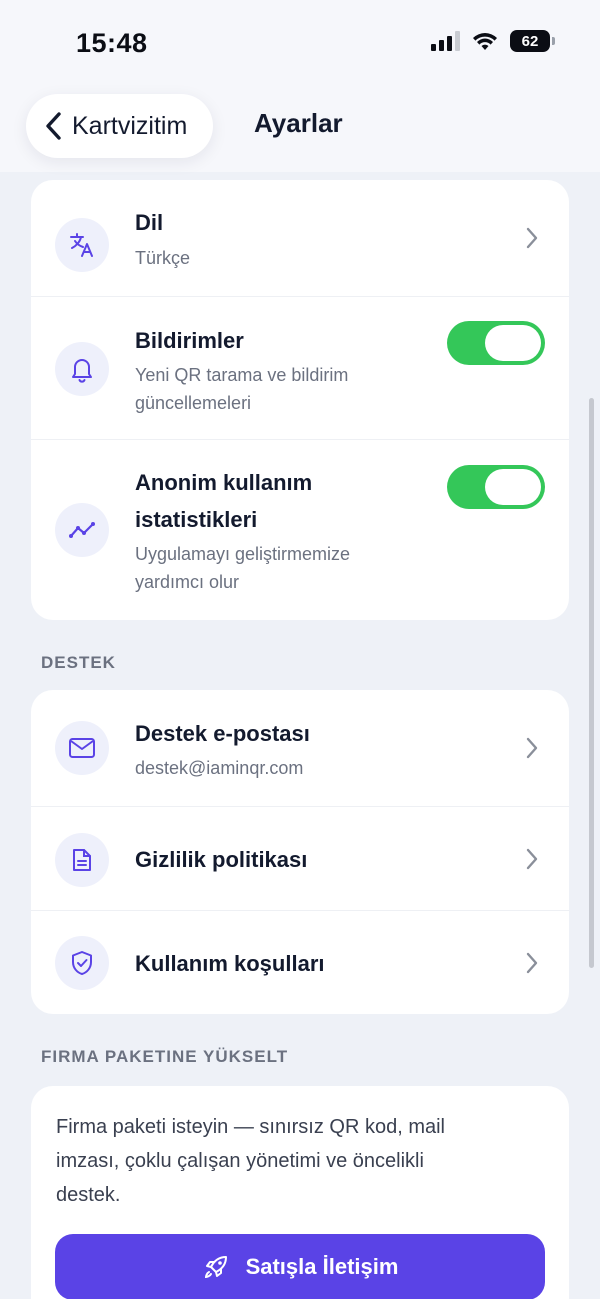 This screenshot has width=600, height=1299. I want to click on battery-icon: 62, so click(532, 41).